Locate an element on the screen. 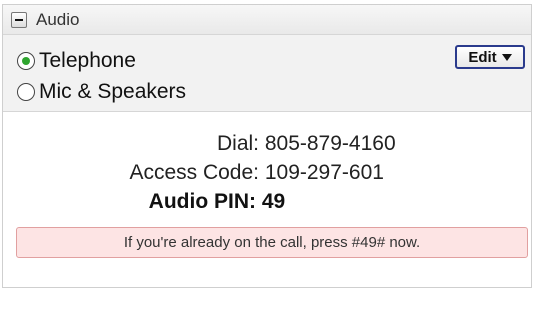 This screenshot has height=315, width=535. dial-number: 805-879-4160 is located at coordinates (330, 143).